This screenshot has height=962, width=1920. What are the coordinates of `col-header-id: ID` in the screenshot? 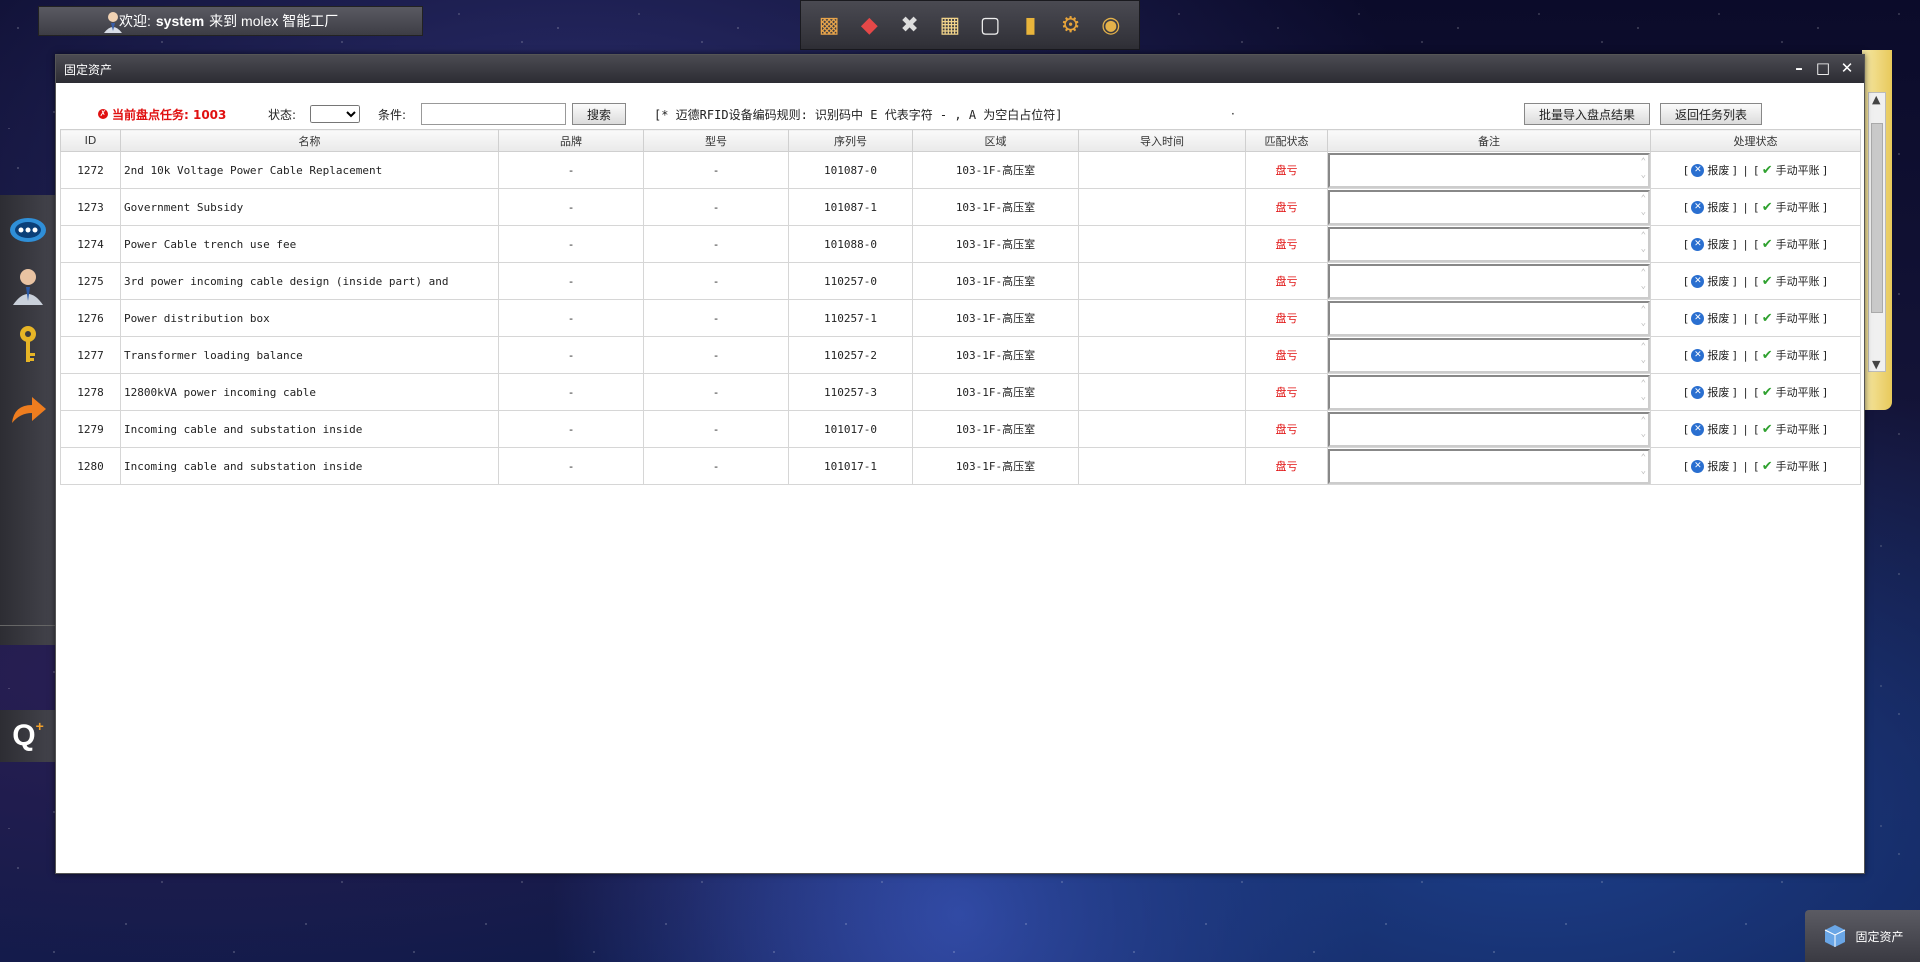 It's located at (90, 140).